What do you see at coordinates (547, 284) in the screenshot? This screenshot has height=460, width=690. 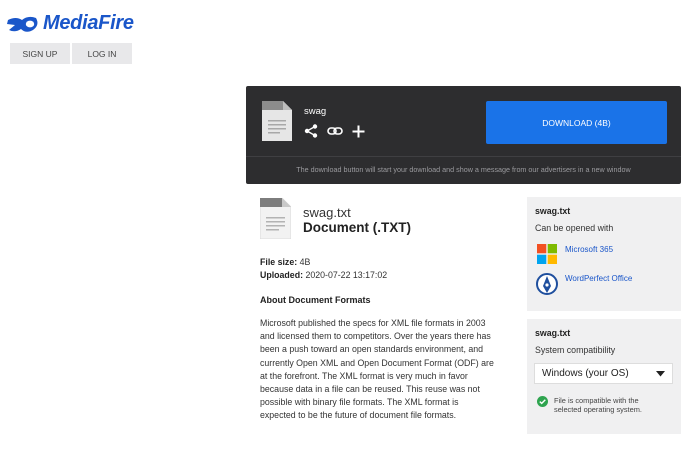 I see `wordperfect-icon` at bounding box center [547, 284].